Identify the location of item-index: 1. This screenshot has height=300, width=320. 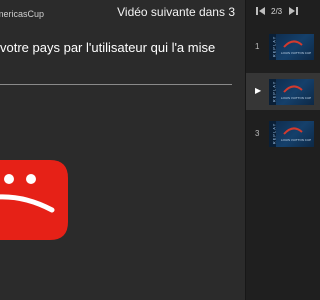
(257, 46).